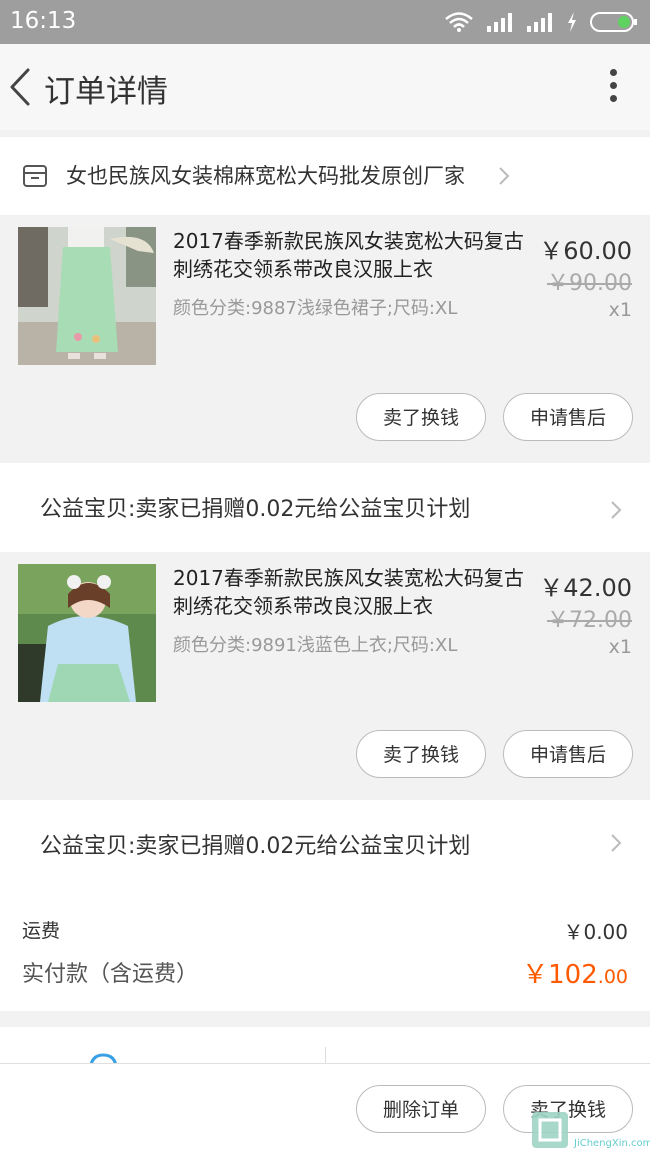 This screenshot has width=650, height=1156. I want to click on contact-row, so click(325, 1047).